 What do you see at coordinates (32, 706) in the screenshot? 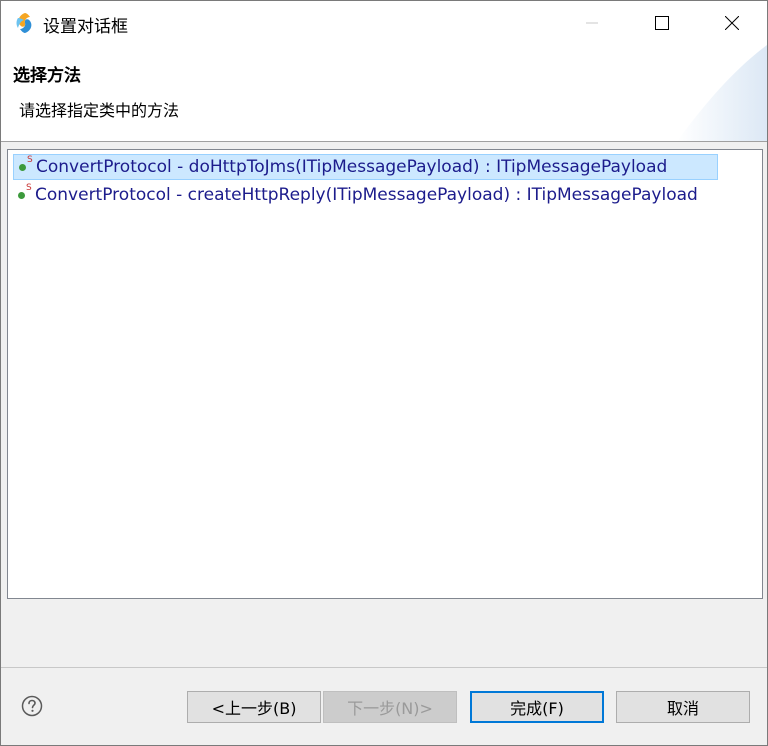
I see `help-icon` at bounding box center [32, 706].